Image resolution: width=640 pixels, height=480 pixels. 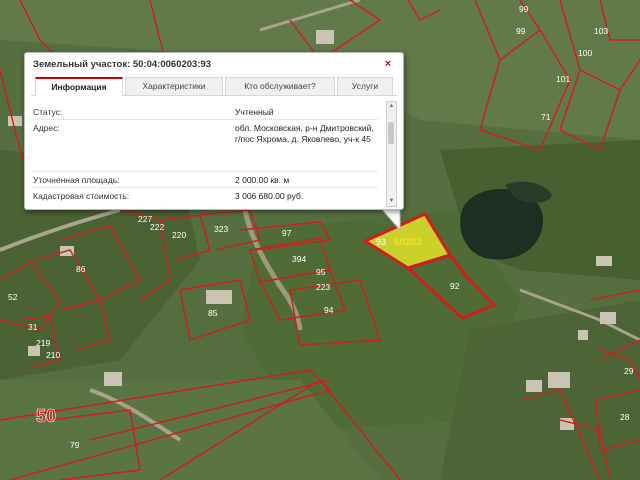 I want to click on address-label: Адрес:, so click(x=46, y=128).